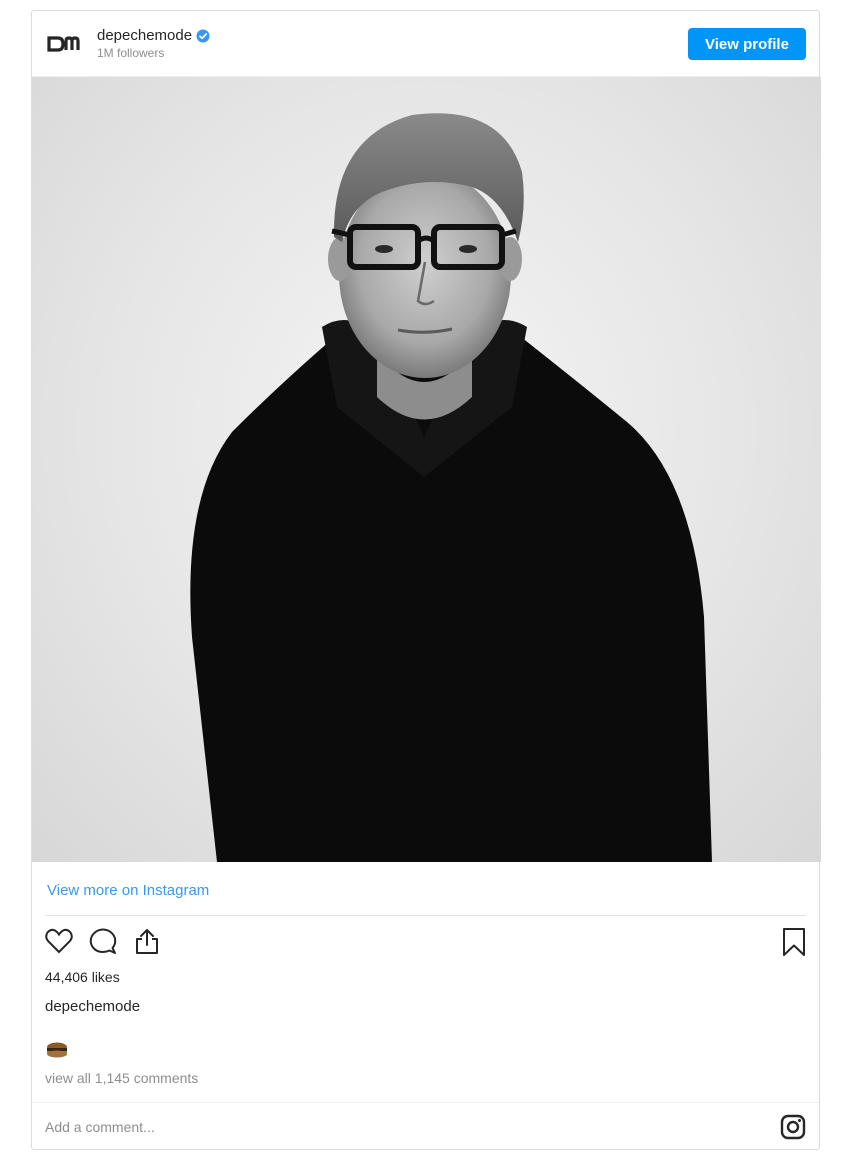 The width and height of the screenshot is (845, 1176). I want to click on action-bar, so click(103, 943).